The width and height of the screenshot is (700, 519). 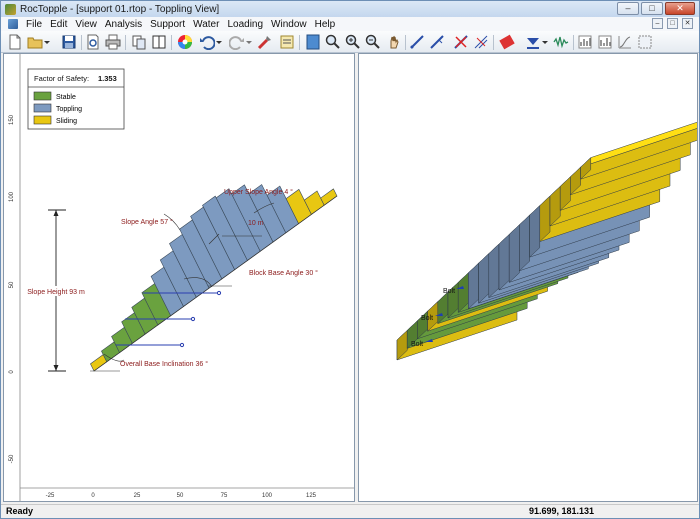 I want to click on document-window-controls: – □ ✕, so click(x=672, y=23).